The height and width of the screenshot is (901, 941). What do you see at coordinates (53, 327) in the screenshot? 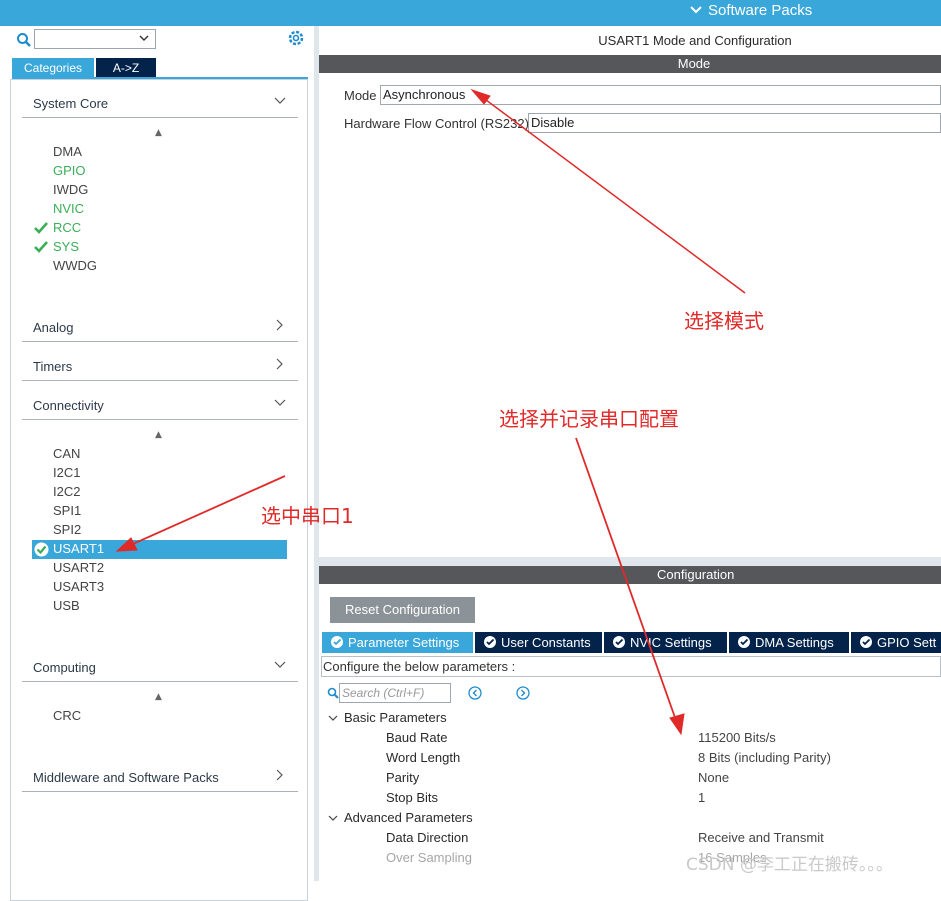
I see `section-title: Analog` at bounding box center [53, 327].